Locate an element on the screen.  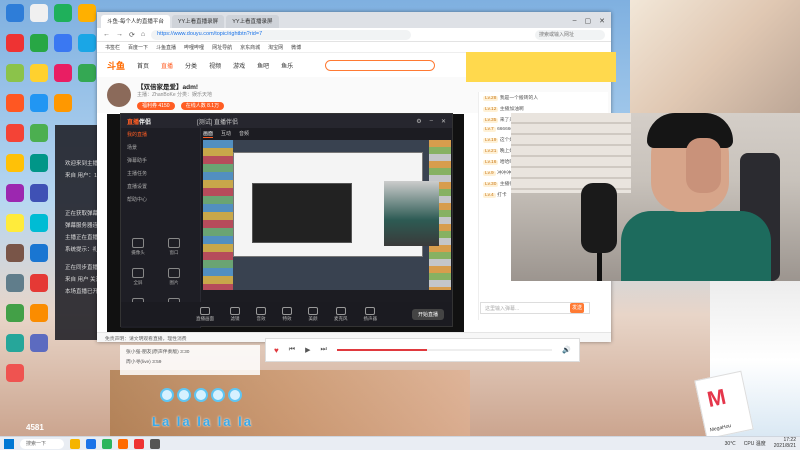
next-icon: ⏭ is located at coordinates (323, 350).